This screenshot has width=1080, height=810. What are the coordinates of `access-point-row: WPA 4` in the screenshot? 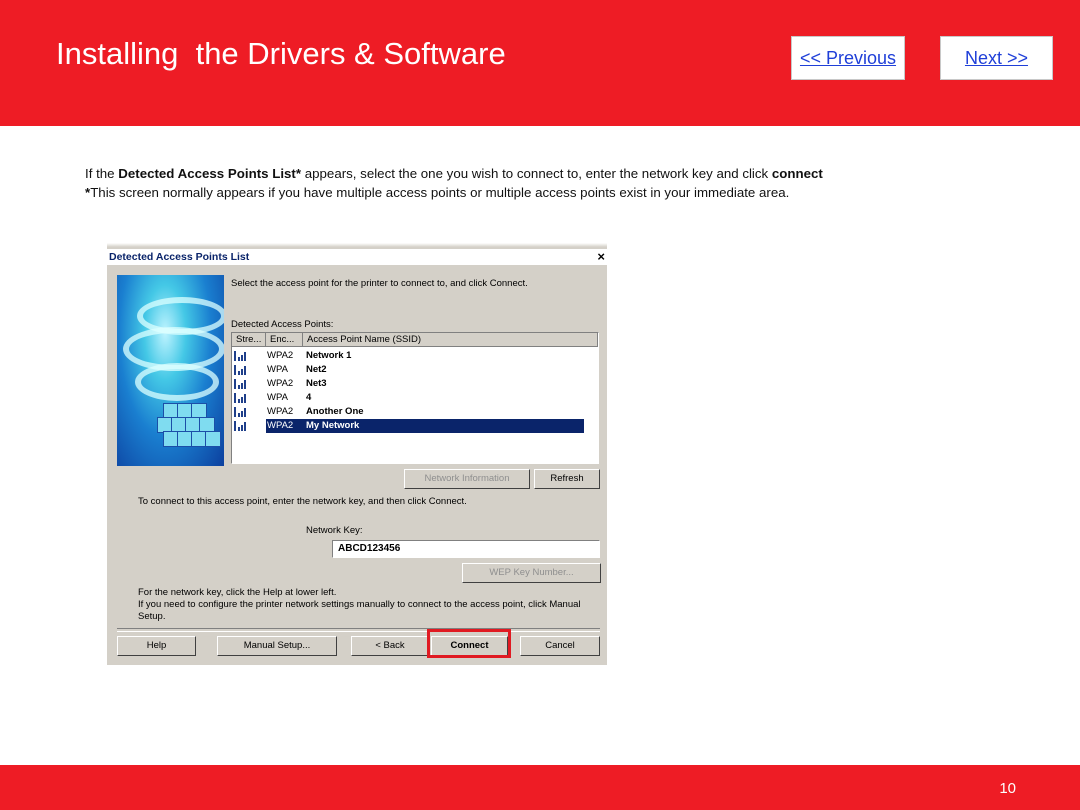 It's located at (408, 398).